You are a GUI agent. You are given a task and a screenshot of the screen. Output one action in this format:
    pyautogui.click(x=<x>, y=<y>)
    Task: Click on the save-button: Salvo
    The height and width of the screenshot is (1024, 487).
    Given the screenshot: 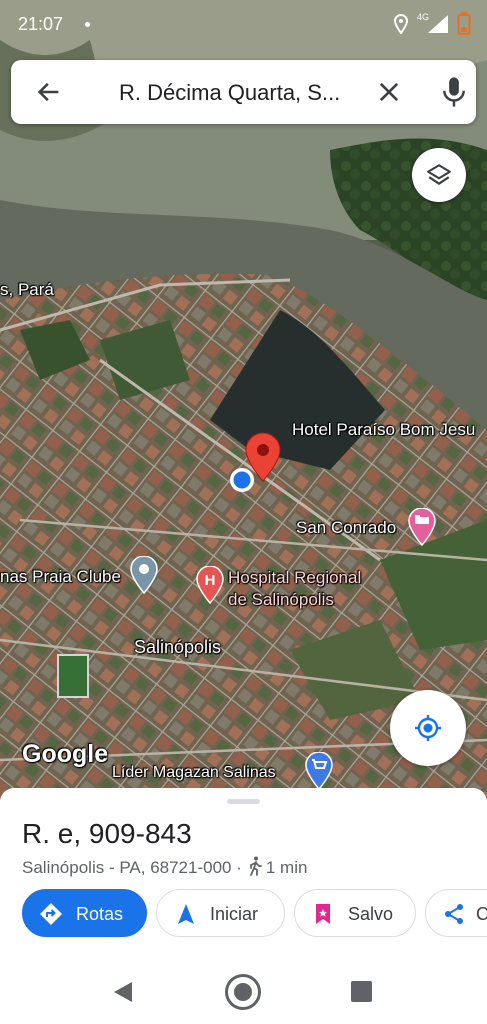 What is the action you would take?
    pyautogui.click(x=355, y=913)
    